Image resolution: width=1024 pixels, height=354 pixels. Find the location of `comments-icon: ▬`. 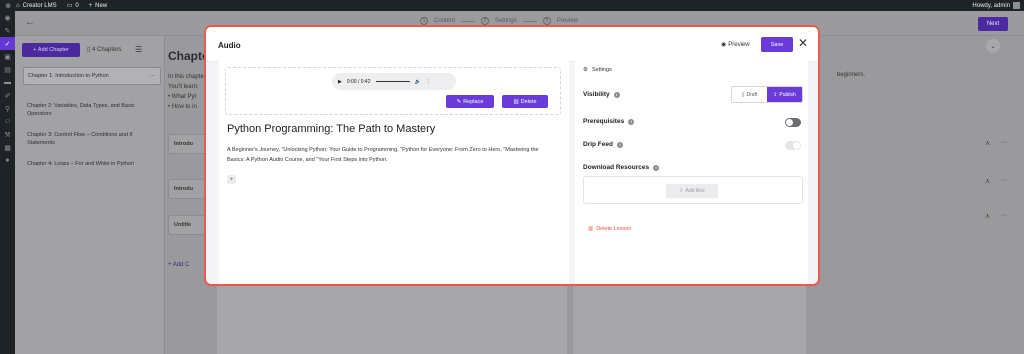

comments-icon: ▬ is located at coordinates (7, 82).